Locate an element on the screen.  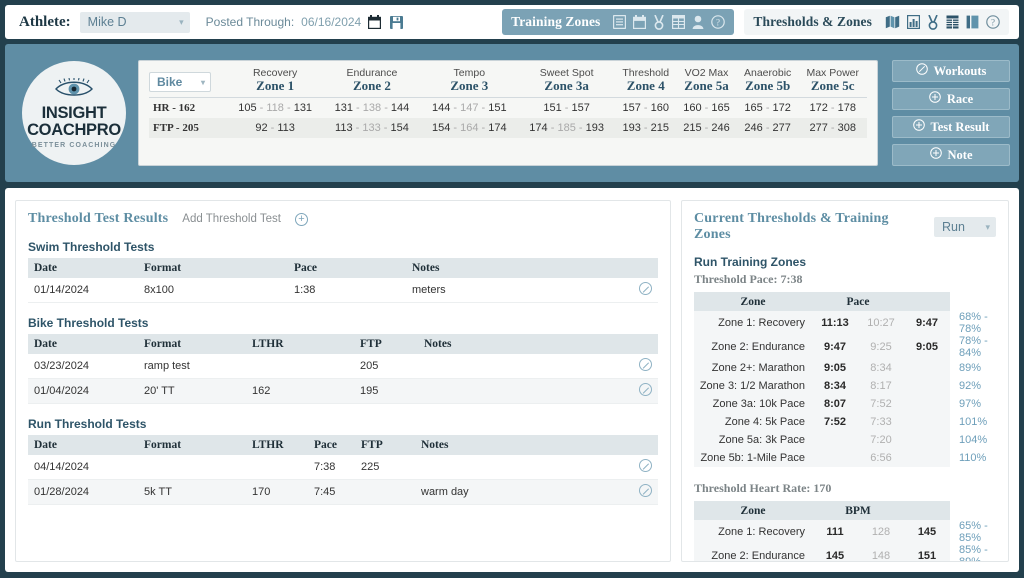
pace-zones-col-pace: Pace is located at coordinates (858, 301).